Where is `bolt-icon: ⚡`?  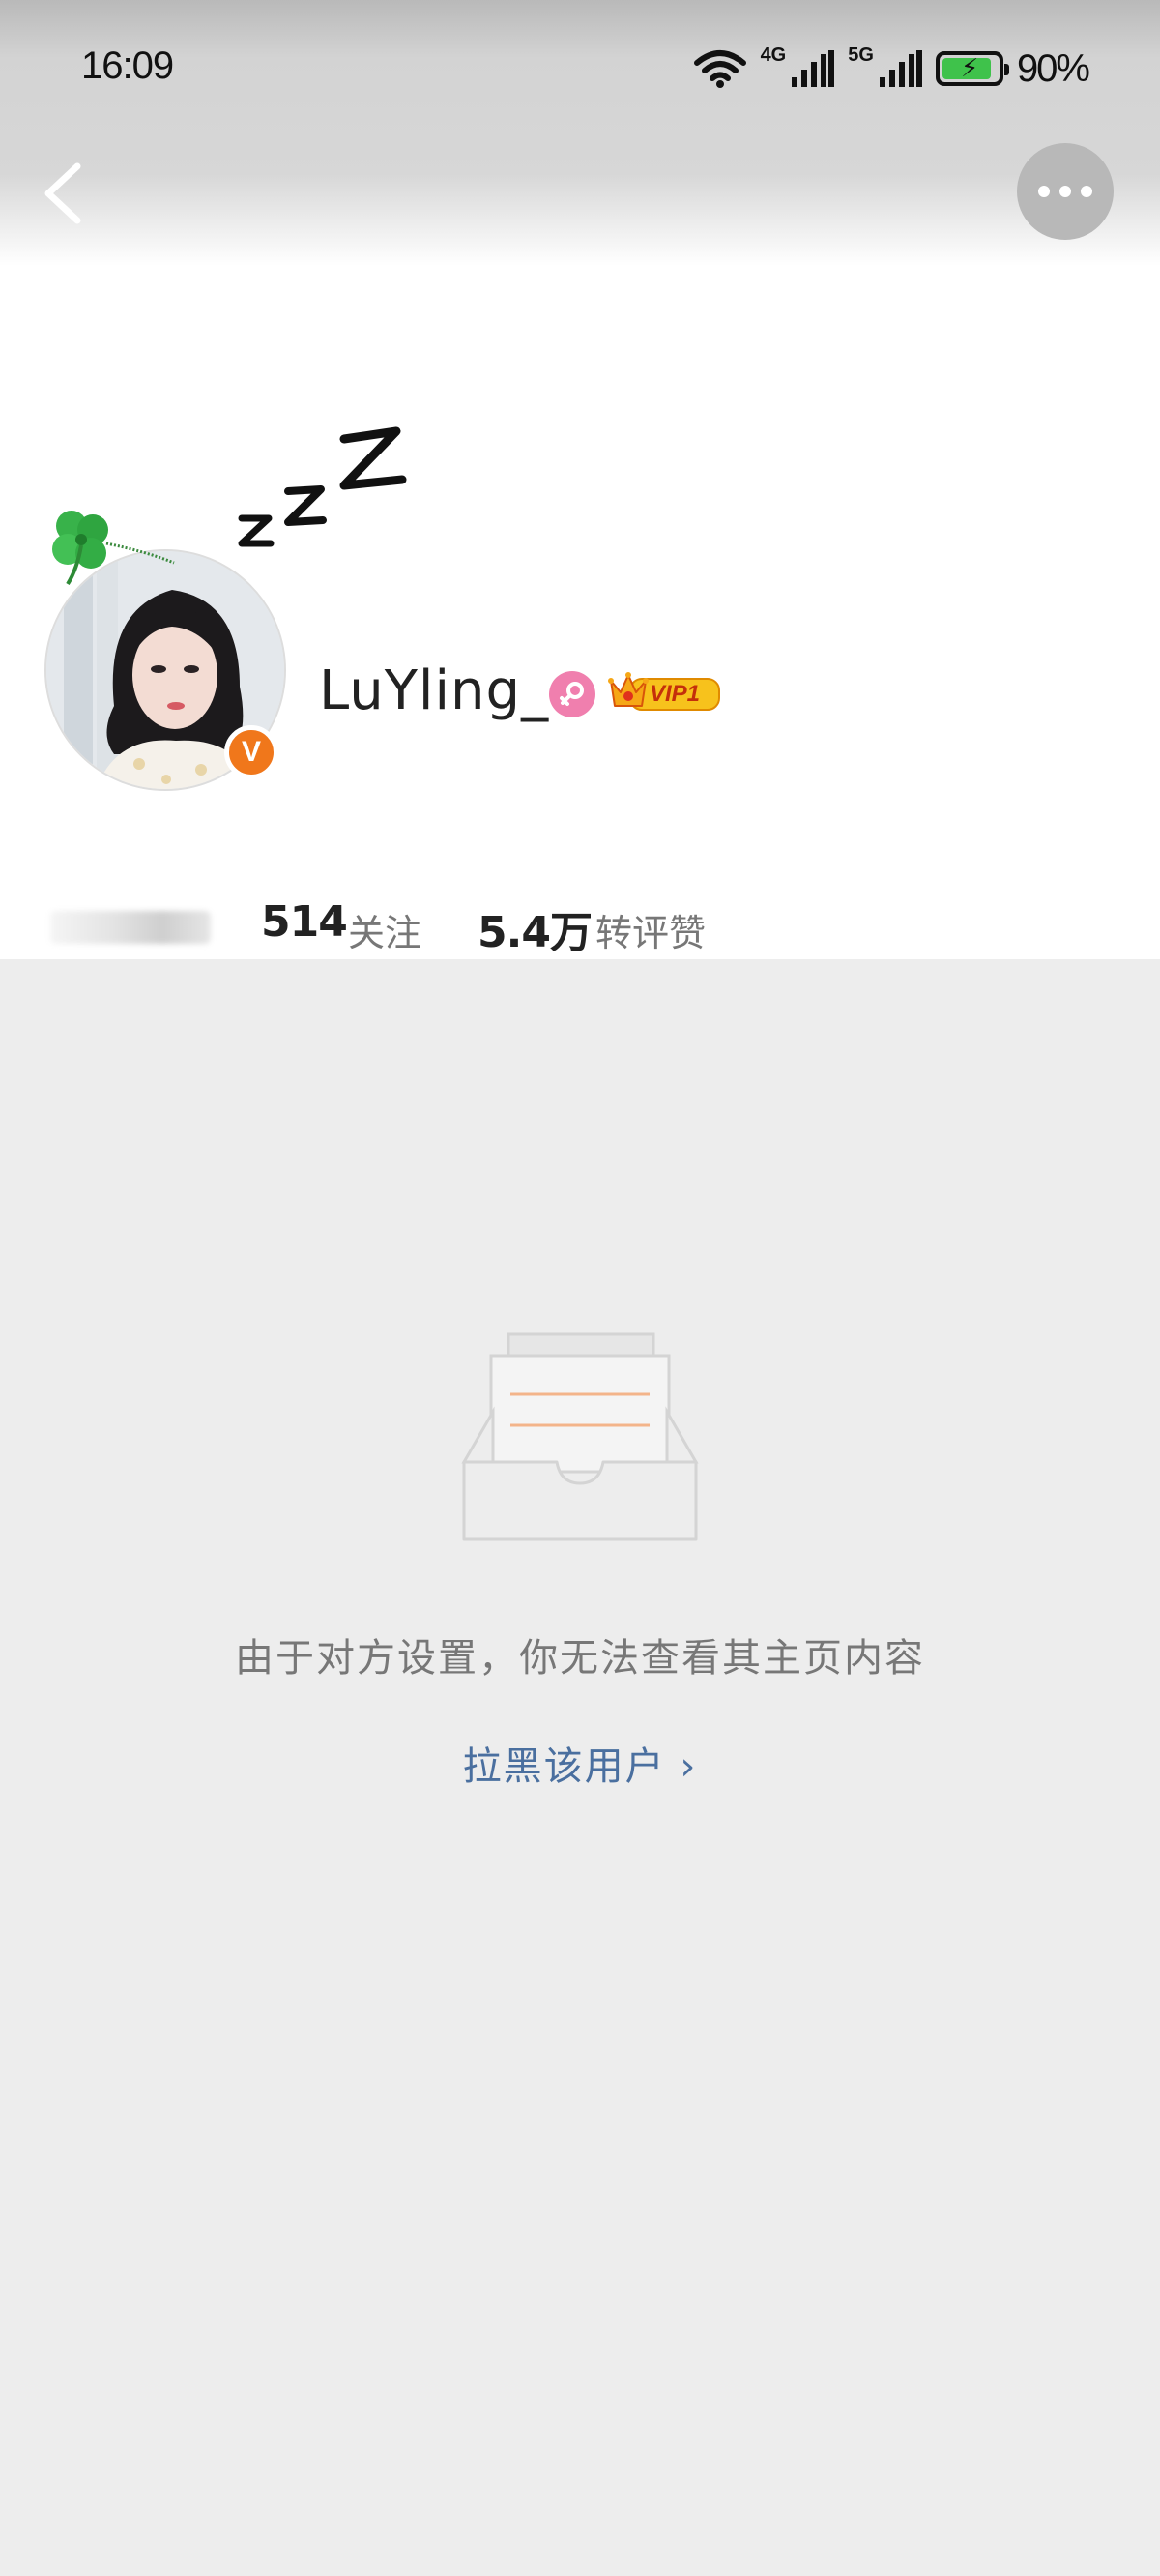 bolt-icon: ⚡ is located at coordinates (970, 68).